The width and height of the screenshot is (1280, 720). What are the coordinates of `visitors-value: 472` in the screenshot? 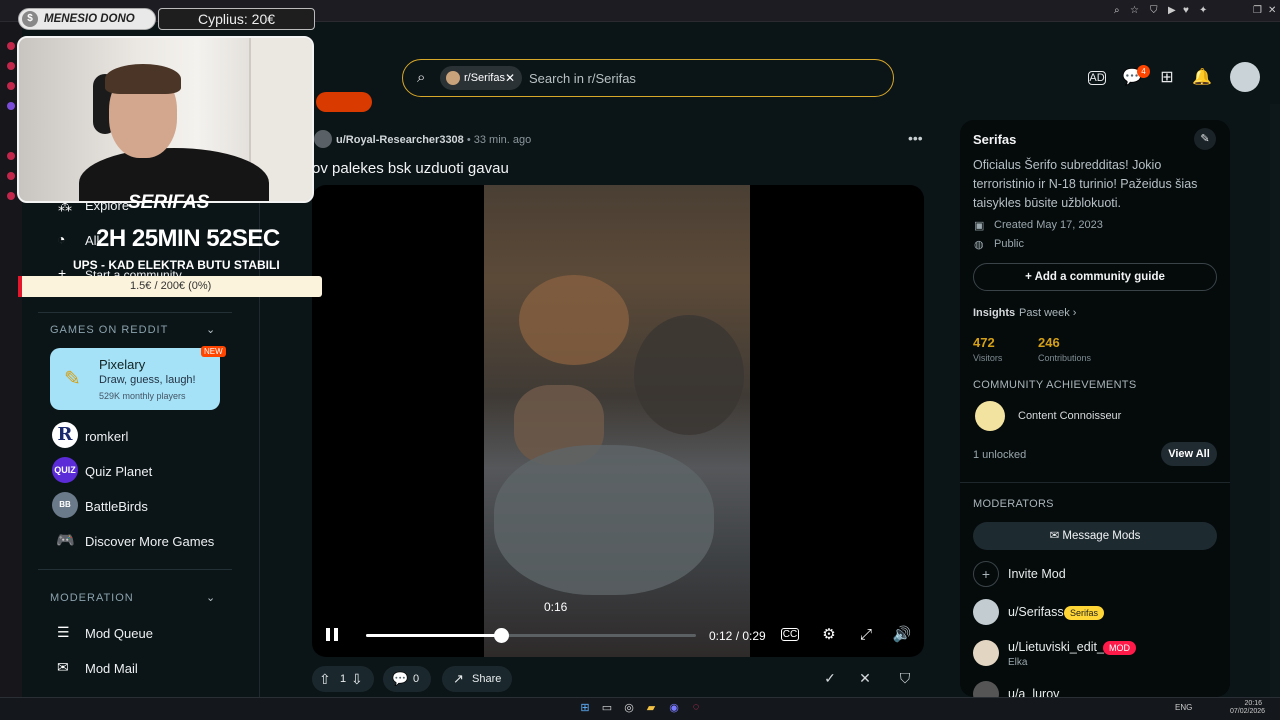 It's located at (984, 342).